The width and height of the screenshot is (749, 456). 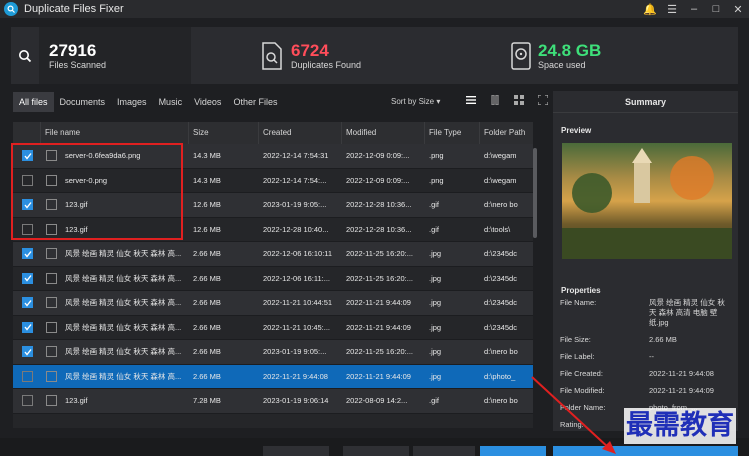 I want to click on grid-view-icon, so click(x=519, y=100).